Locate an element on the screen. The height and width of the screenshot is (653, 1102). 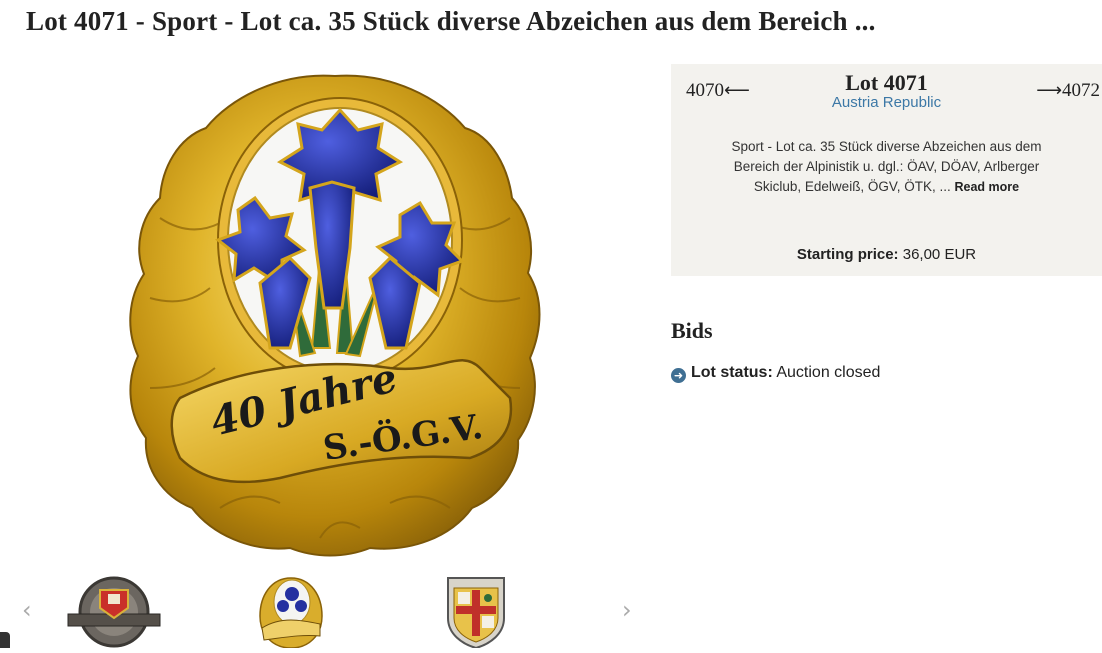
next-lot-number: 4072 is located at coordinates (1081, 90).